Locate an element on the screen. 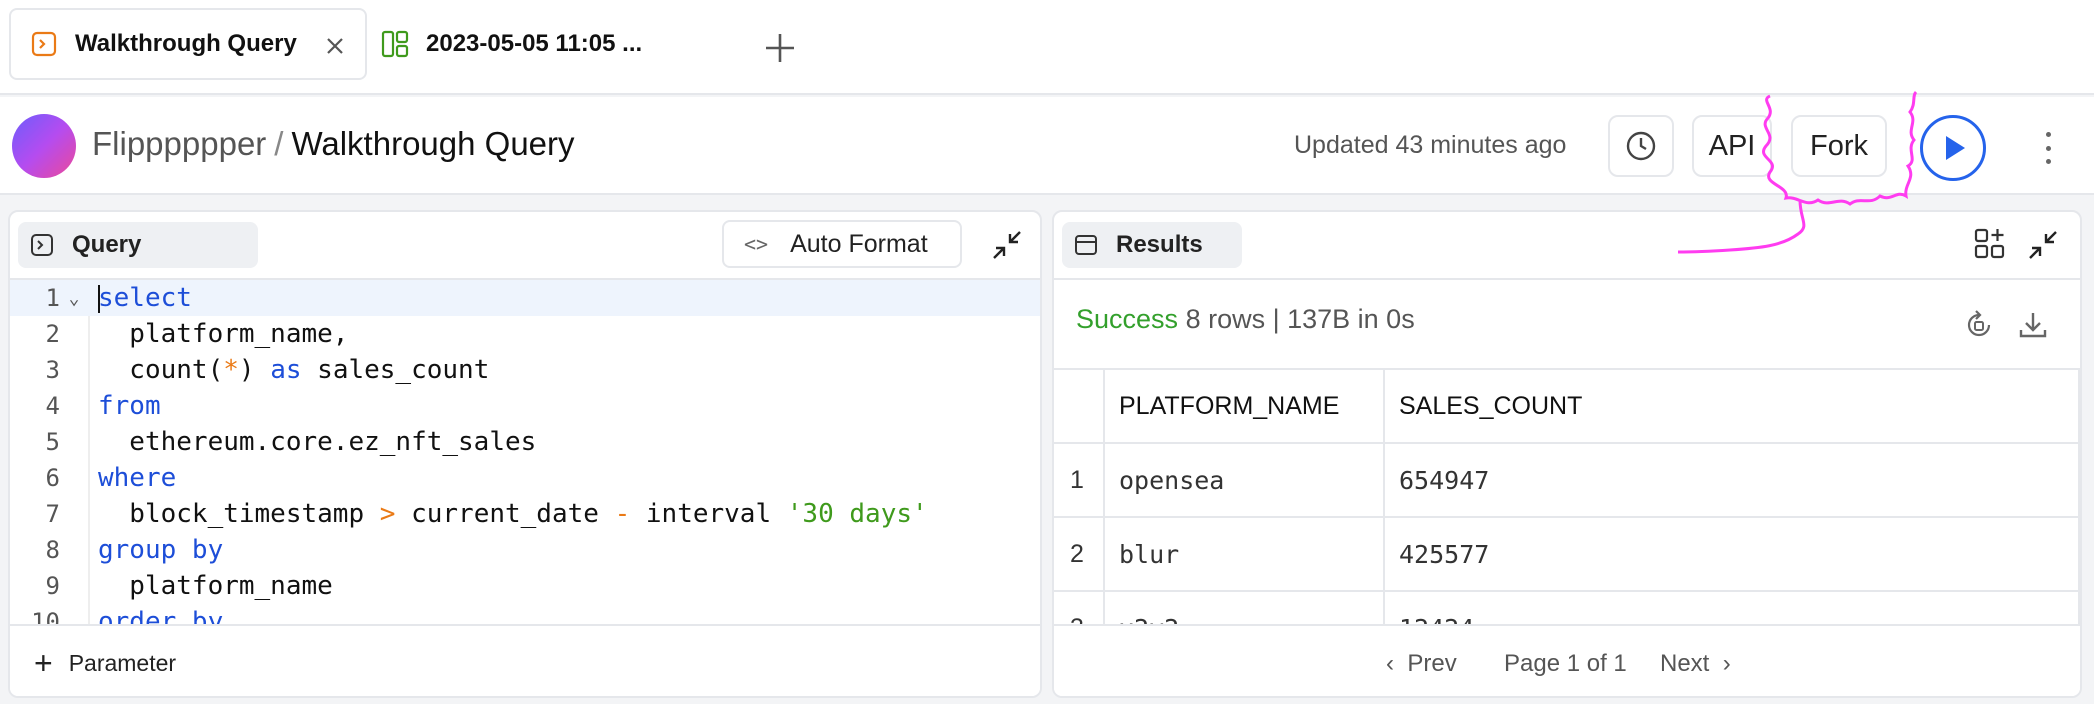  parameter-label: Parameter is located at coordinates (122, 662).